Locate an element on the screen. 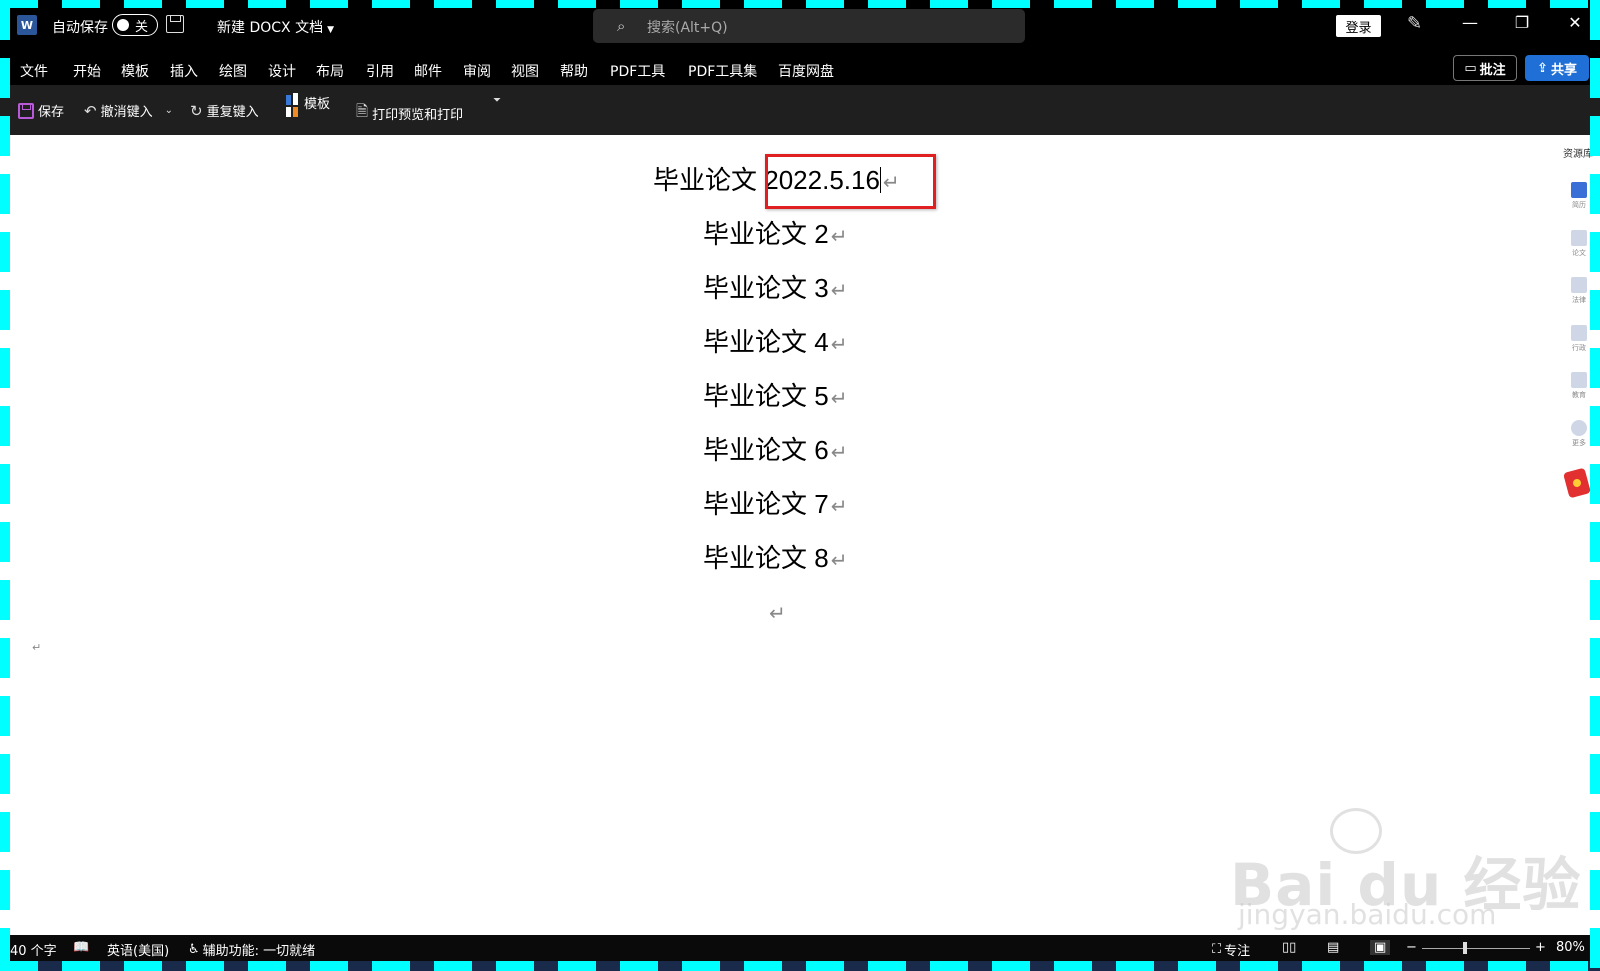 Image resolution: width=1600 pixels, height=971 pixels. undo-icon: ↶ is located at coordinates (90, 110).